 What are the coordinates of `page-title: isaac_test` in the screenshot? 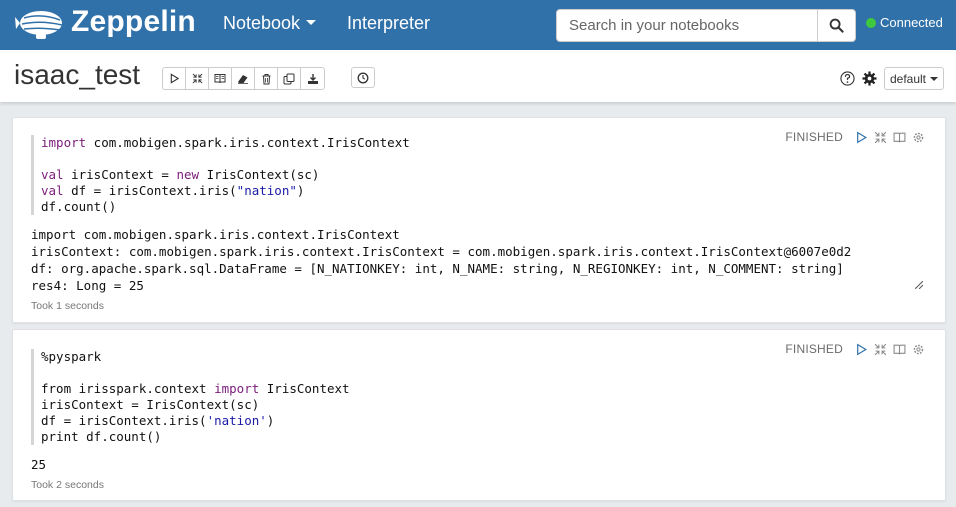 It's located at (77, 75).